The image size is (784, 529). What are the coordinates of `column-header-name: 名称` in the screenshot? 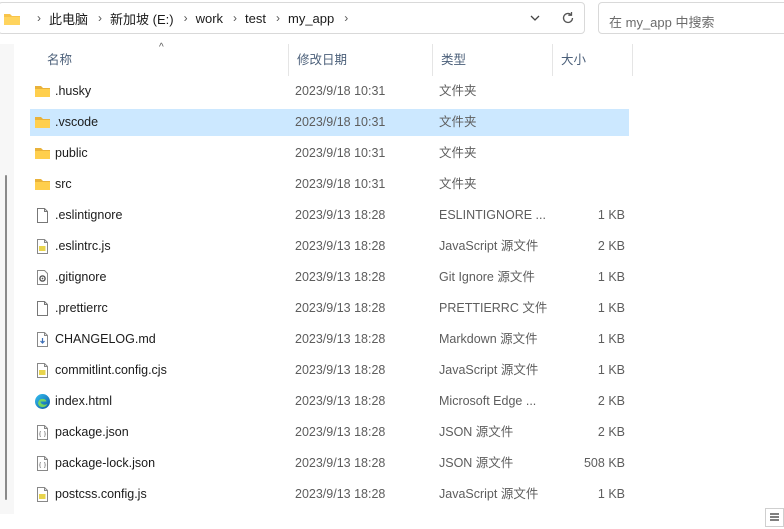 It's located at (164, 60).